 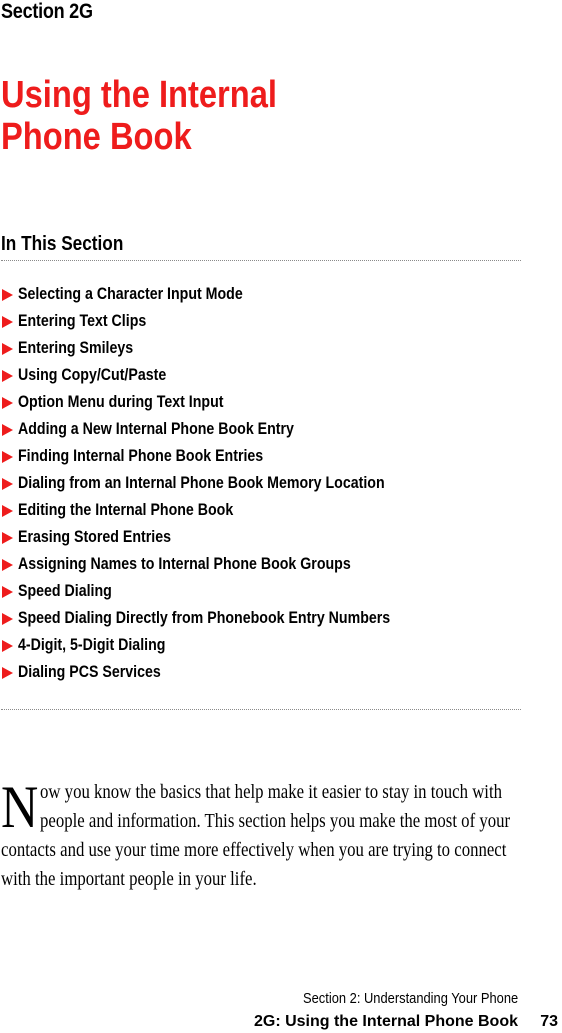 What do you see at coordinates (141, 456) in the screenshot?
I see `toc-item-label: Finding Internal Phone Book Entries` at bounding box center [141, 456].